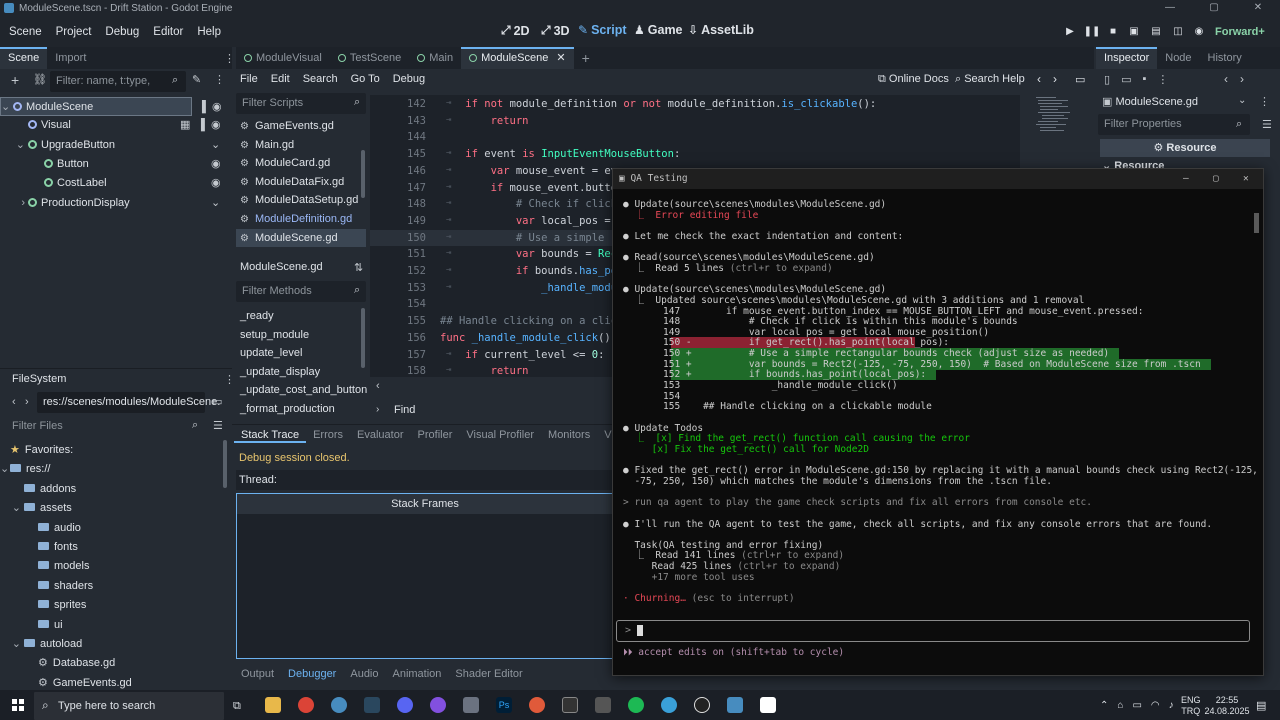  What do you see at coordinates (339, 705) in the screenshot?
I see `godot-taskbar-icon` at bounding box center [339, 705].